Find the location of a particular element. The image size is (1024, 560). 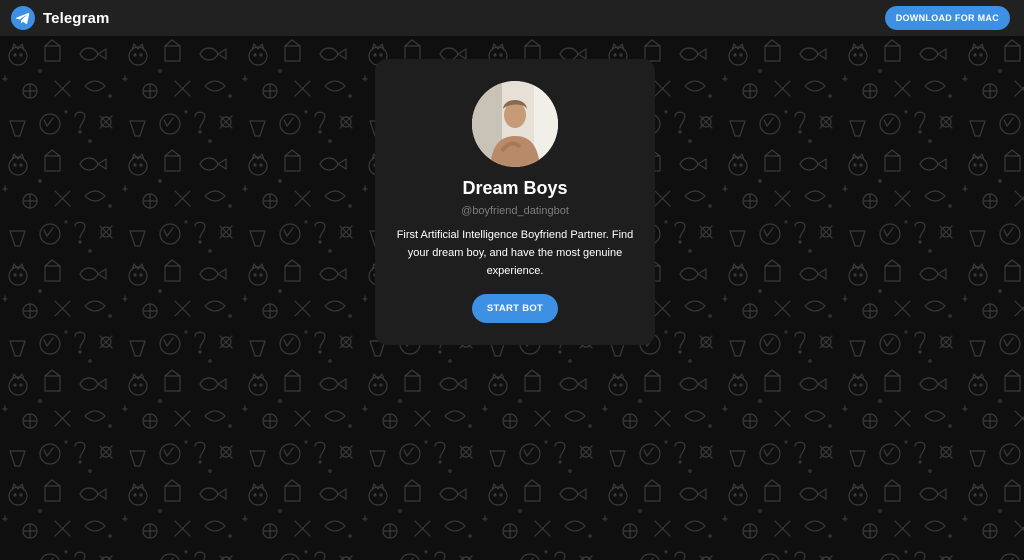

profile-photo is located at coordinates (515, 124).